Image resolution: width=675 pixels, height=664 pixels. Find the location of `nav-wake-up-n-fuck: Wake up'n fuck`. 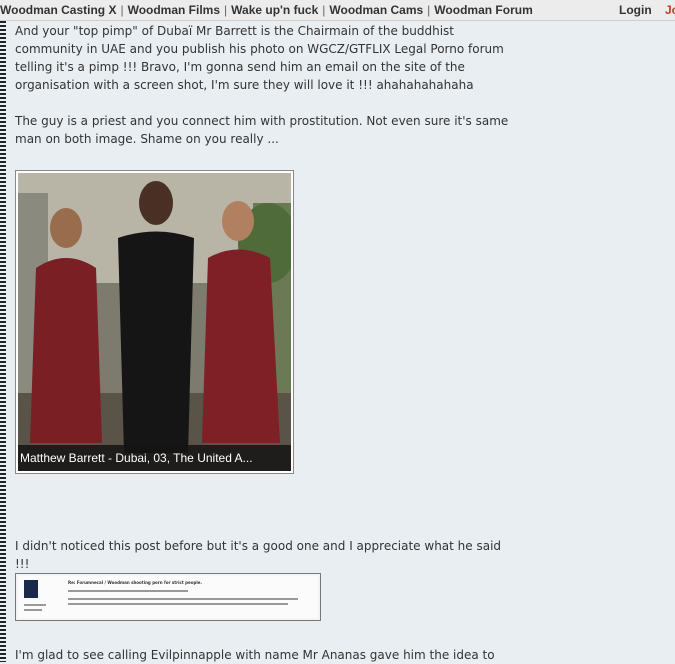

nav-wake-up-n-fuck: Wake up'n fuck is located at coordinates (274, 10).